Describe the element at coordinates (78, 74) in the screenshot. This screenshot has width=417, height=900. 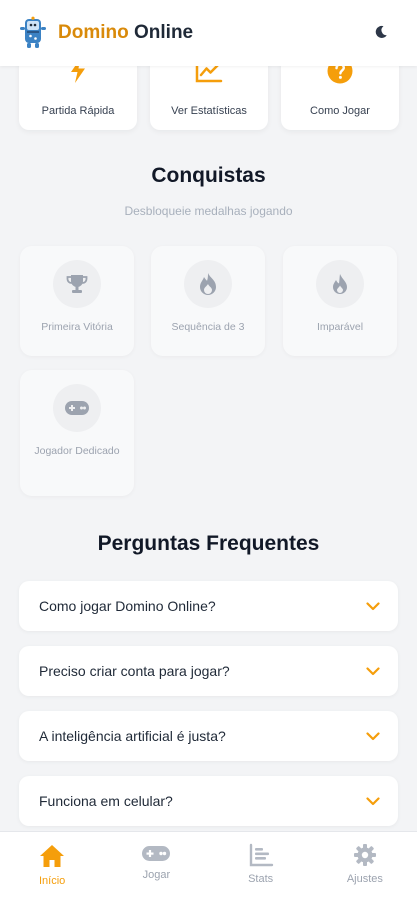
I see `lightning-icon` at that location.